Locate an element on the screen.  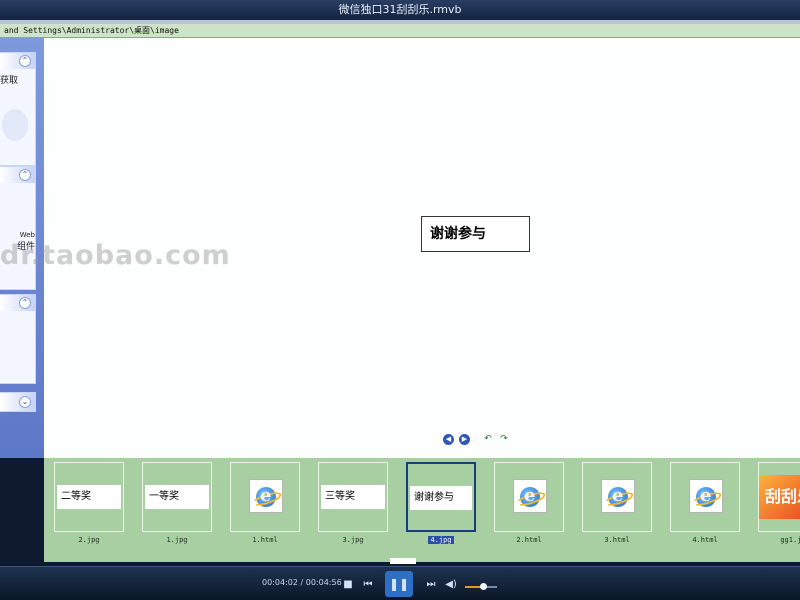
thumbnail: 三等奖 is located at coordinates (353, 497).